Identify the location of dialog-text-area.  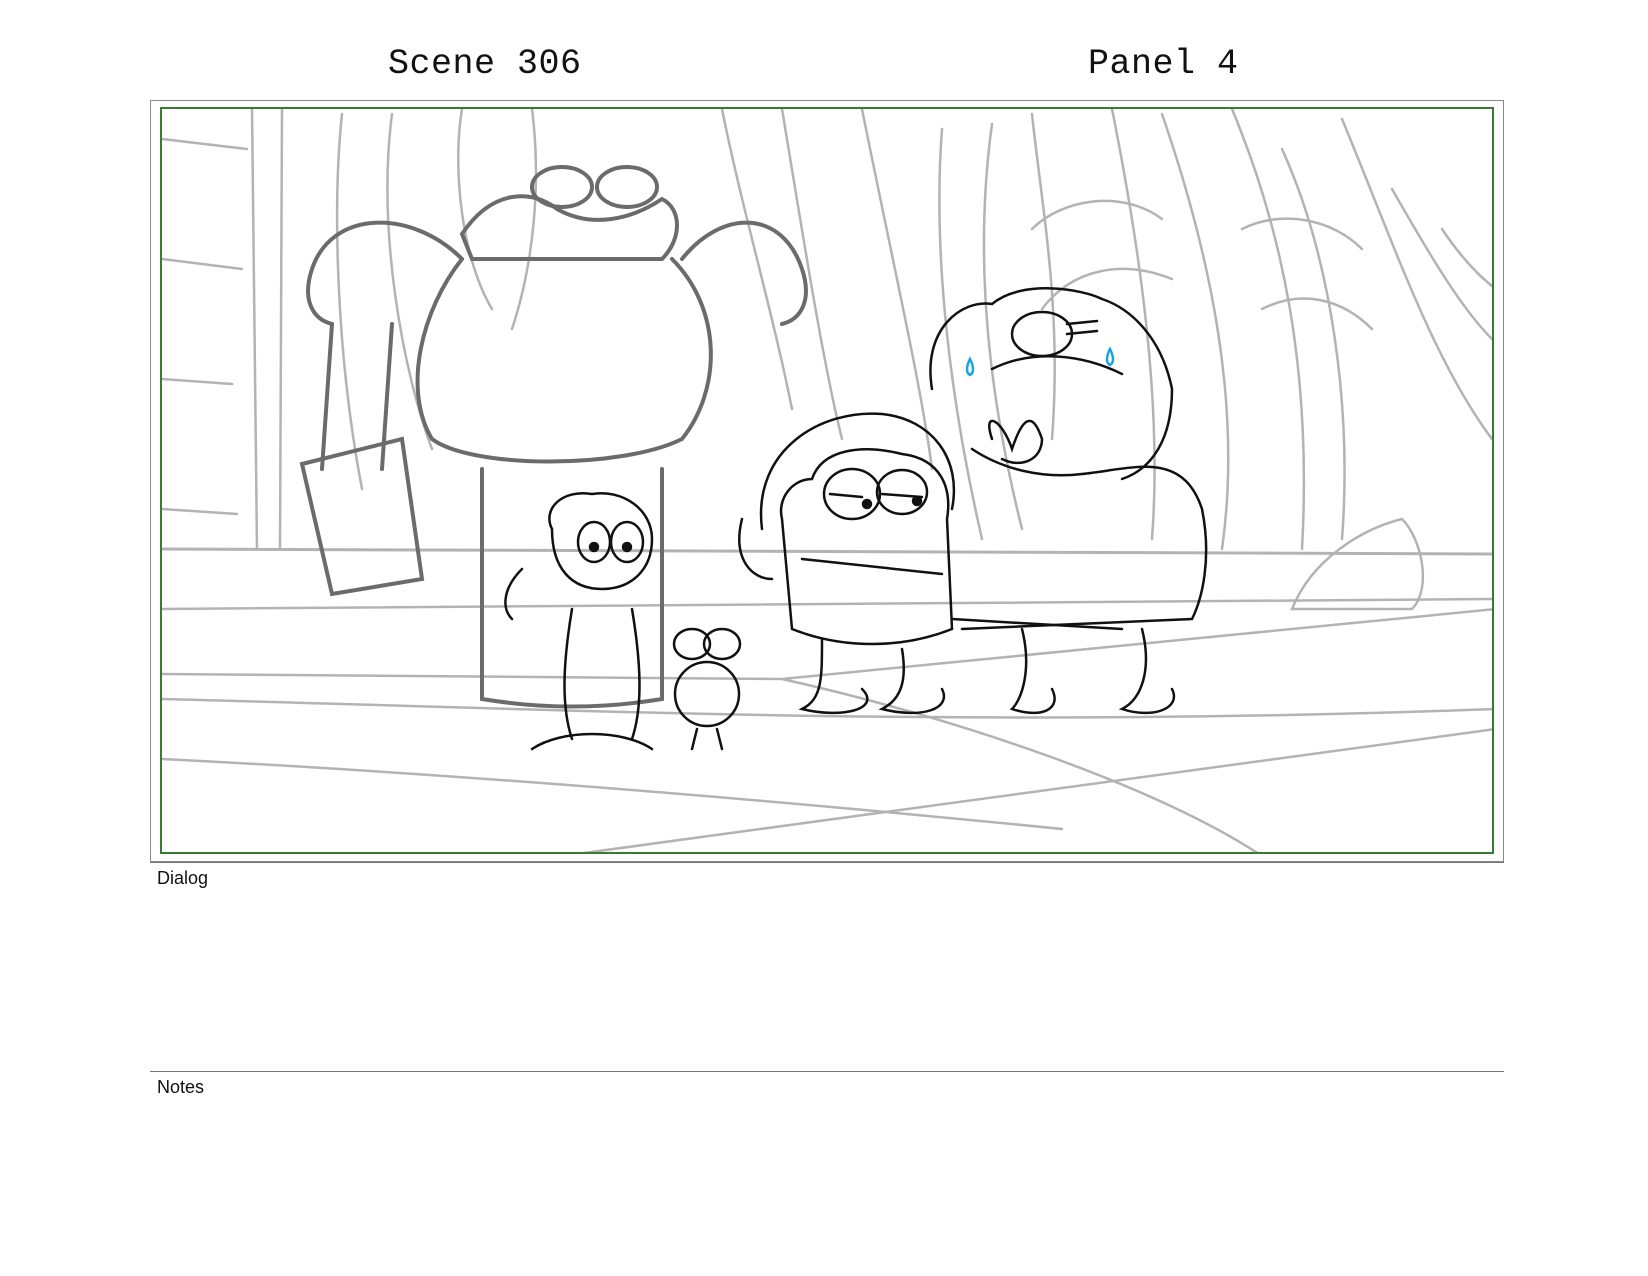
(827, 980).